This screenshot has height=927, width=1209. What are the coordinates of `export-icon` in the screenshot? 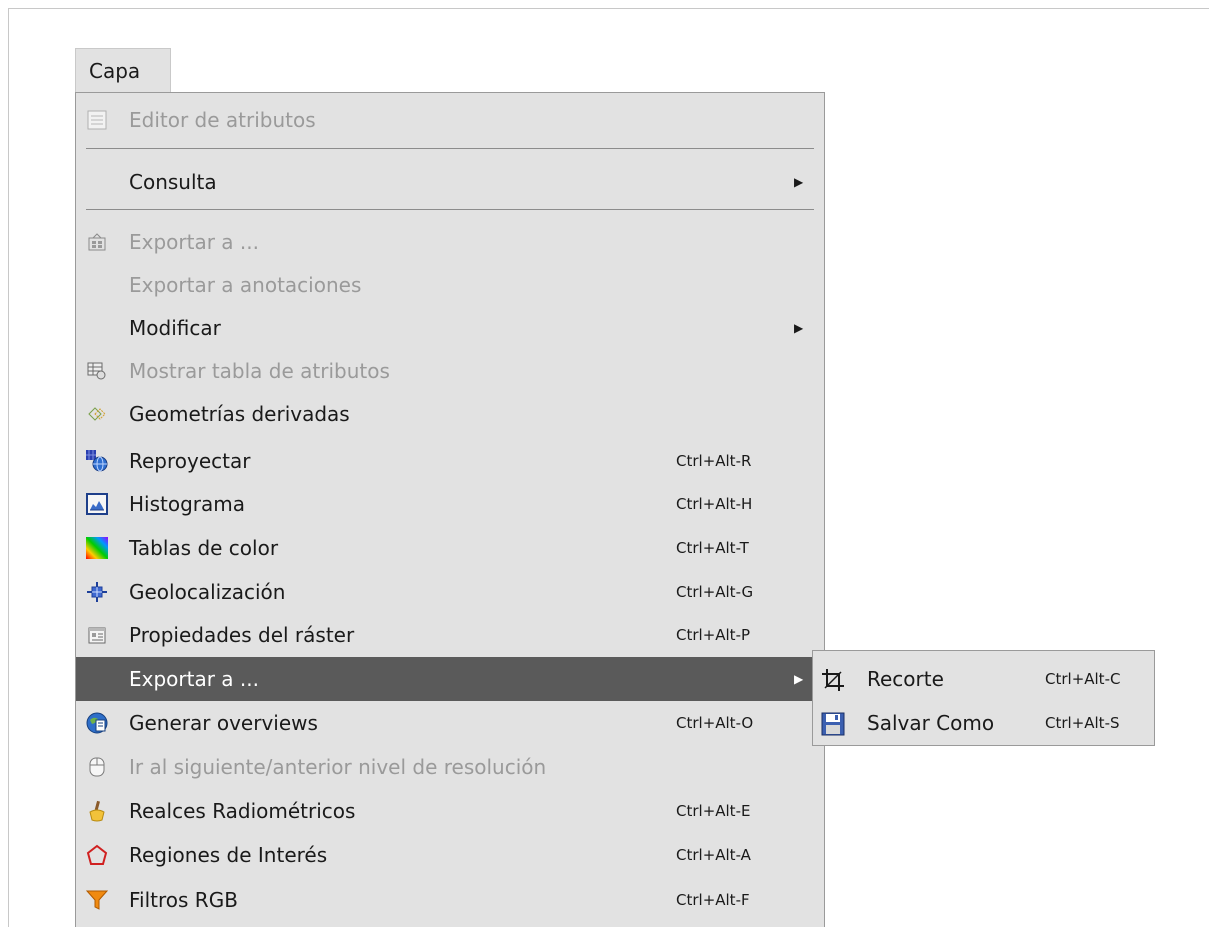 It's located at (97, 242).